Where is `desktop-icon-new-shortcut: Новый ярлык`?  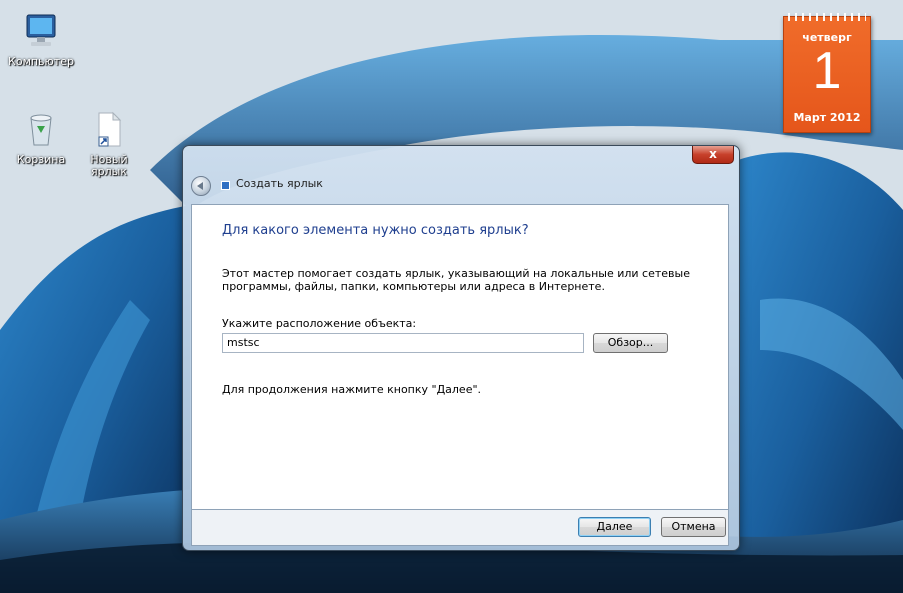 desktop-icon-new-shortcut: Новый ярлык is located at coordinates (109, 144).